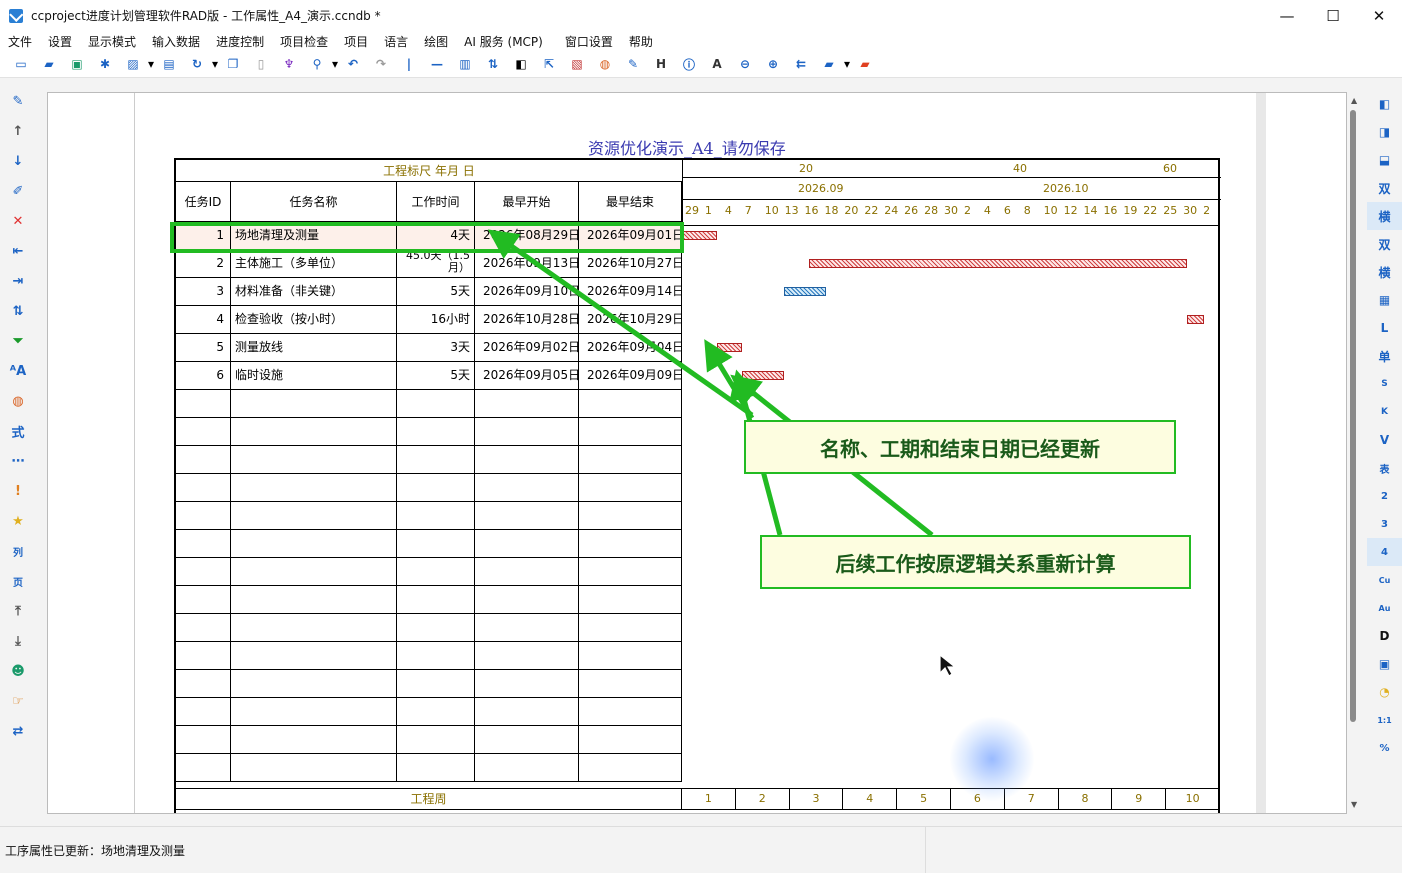 The image size is (1402, 873). Describe the element at coordinates (1384, 720) in the screenshot. I see `scale-1-1-button: 1:1` at that location.